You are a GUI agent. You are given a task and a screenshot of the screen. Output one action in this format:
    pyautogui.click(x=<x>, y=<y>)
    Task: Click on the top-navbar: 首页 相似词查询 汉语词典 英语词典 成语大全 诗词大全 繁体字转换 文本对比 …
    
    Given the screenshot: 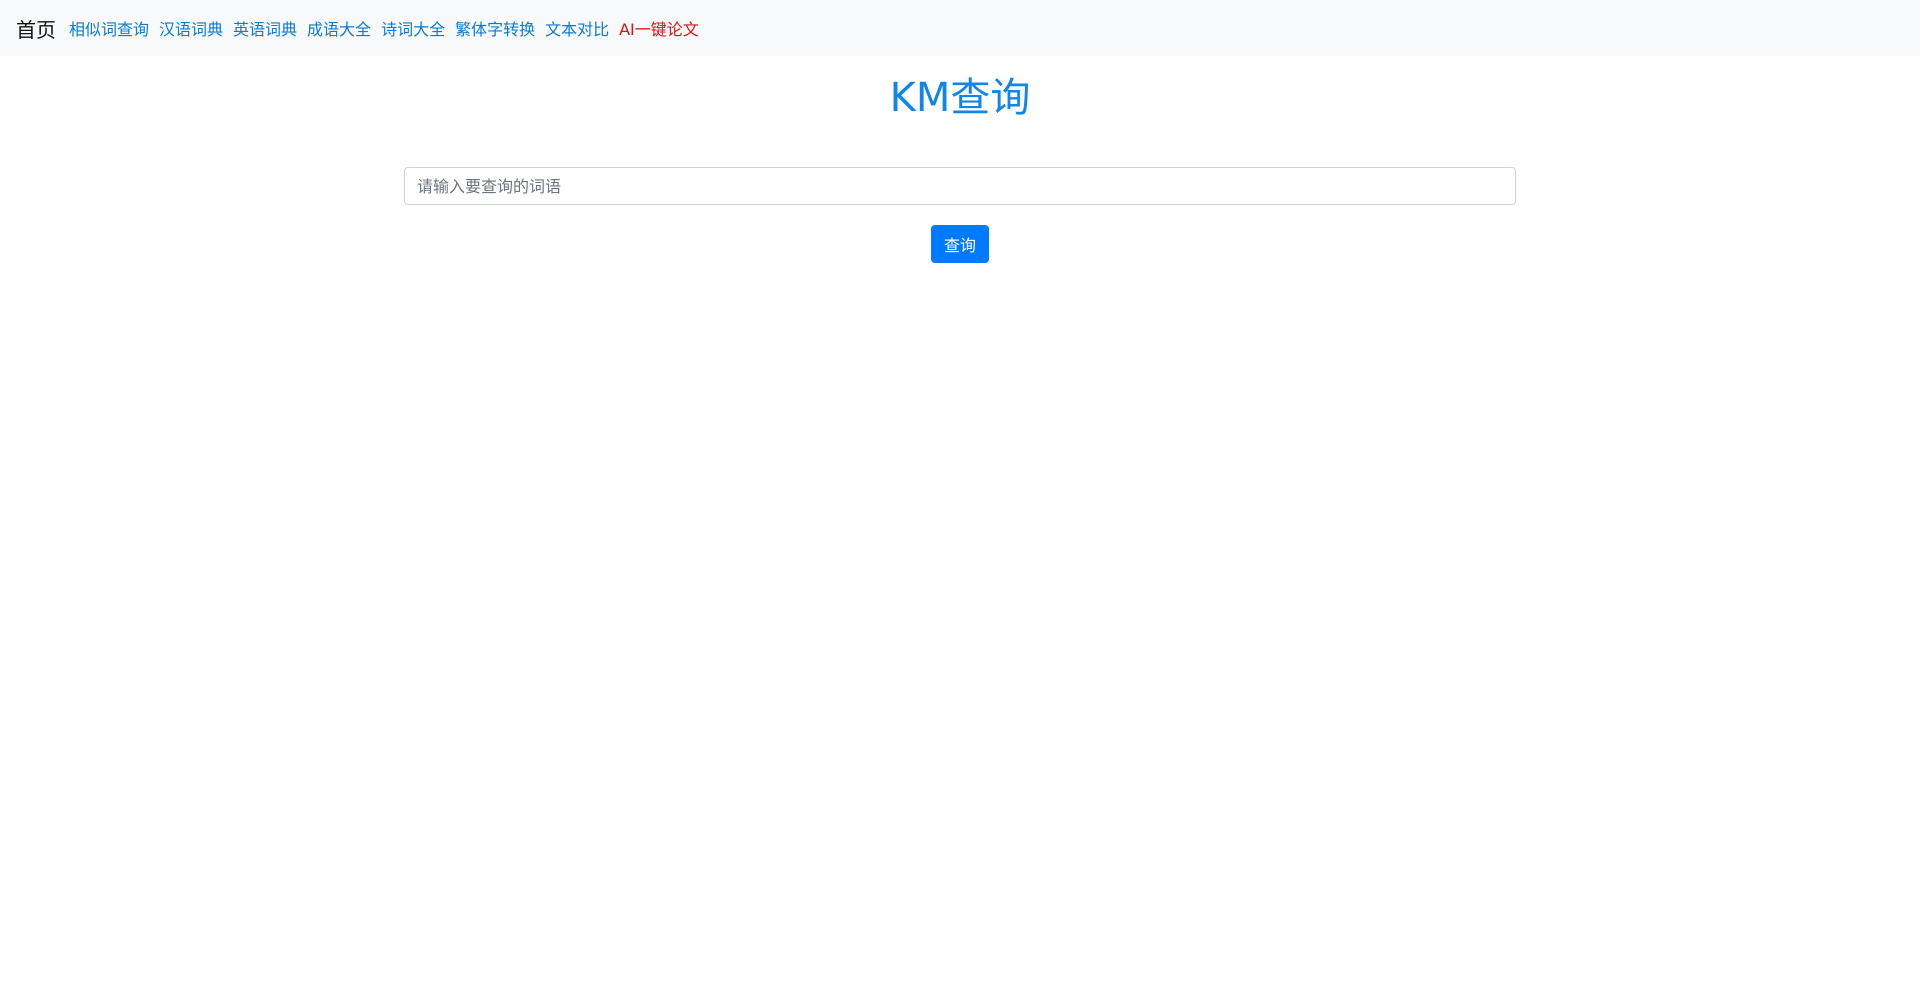 What is the action you would take?
    pyautogui.click(x=960, y=28)
    